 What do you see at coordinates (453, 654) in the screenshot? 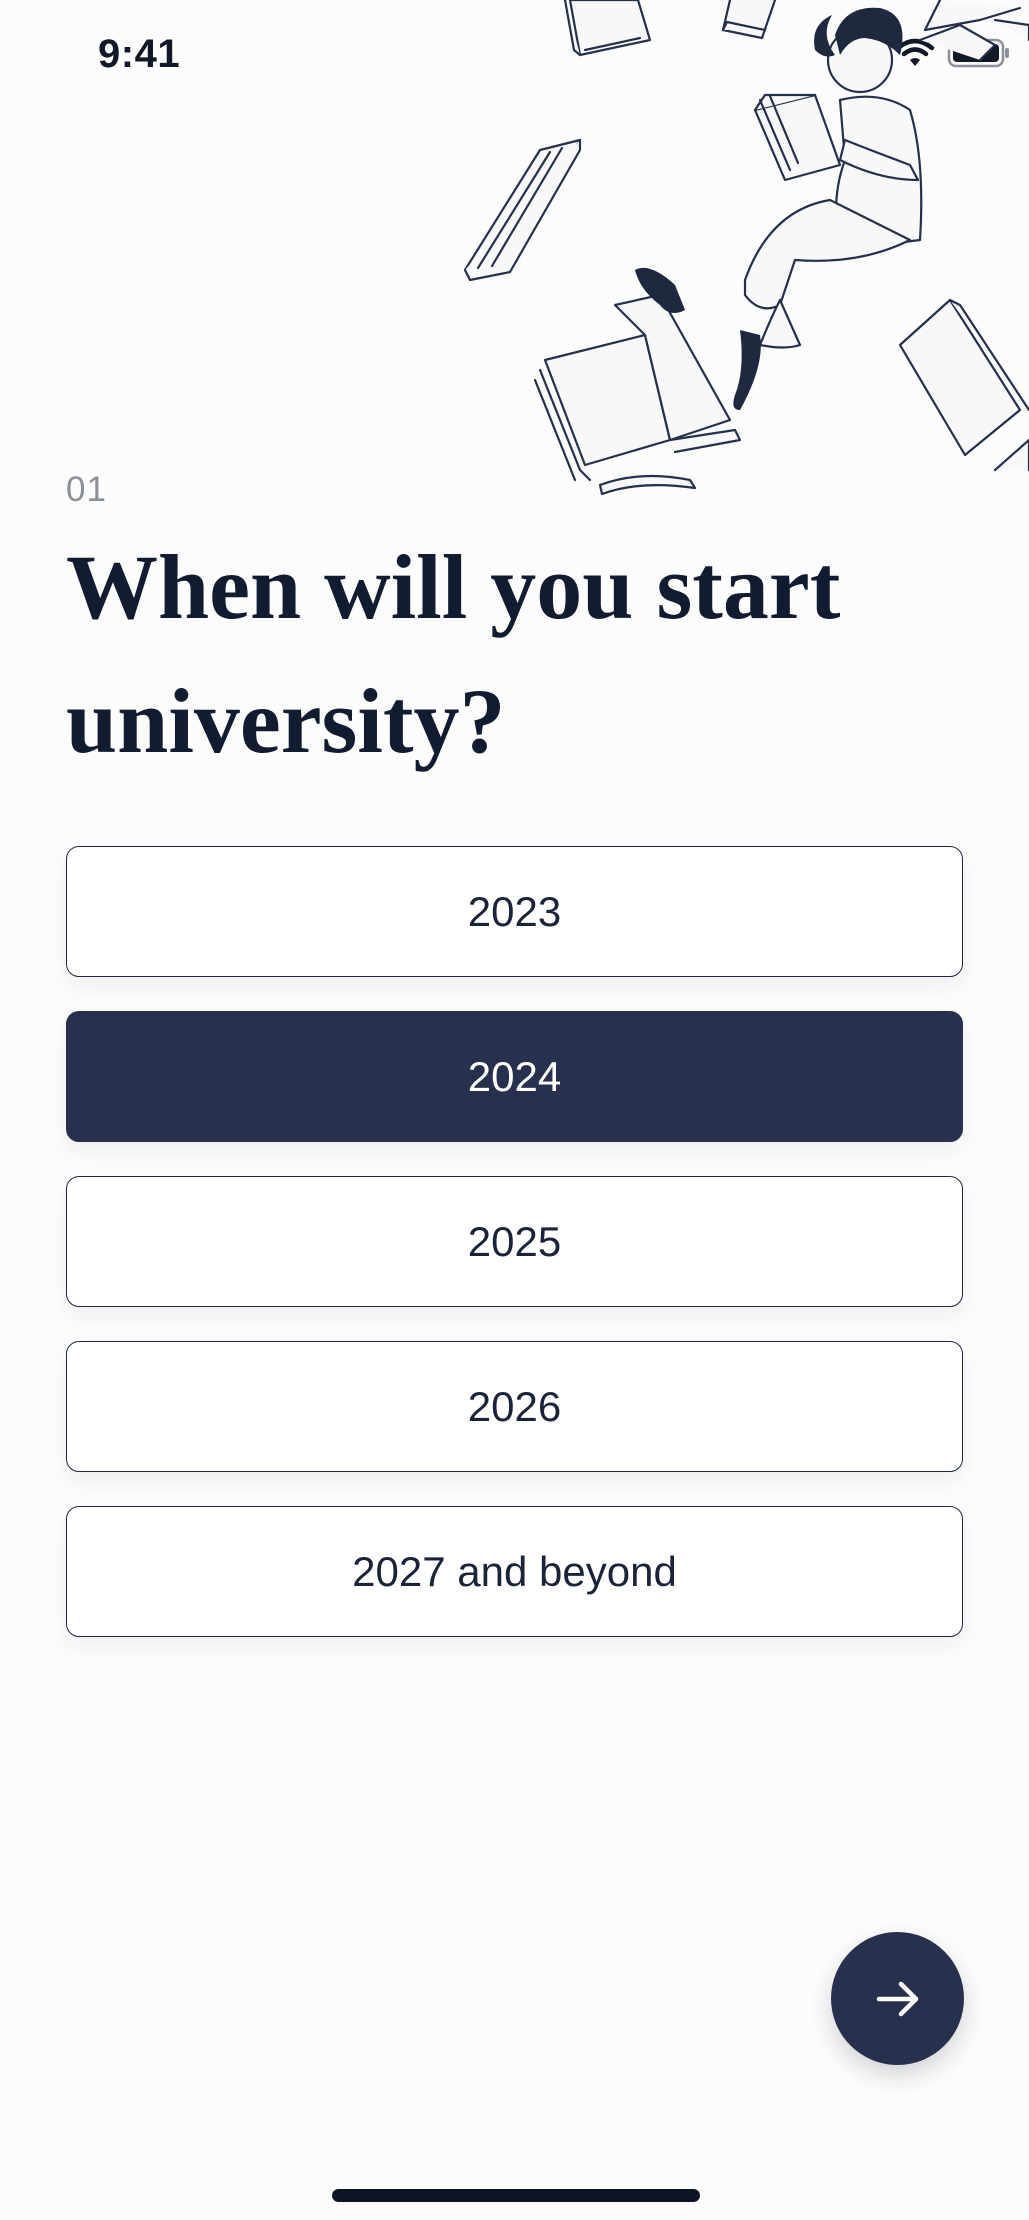
I see `question-title: When will you start university?` at bounding box center [453, 654].